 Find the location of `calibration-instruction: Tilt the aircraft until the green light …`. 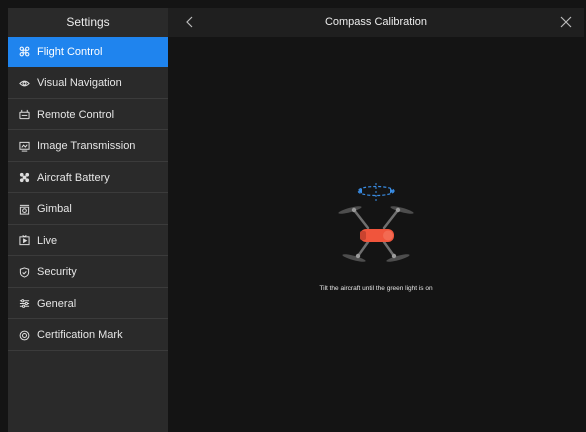

calibration-instruction: Tilt the aircraft until the green light … is located at coordinates (376, 288).